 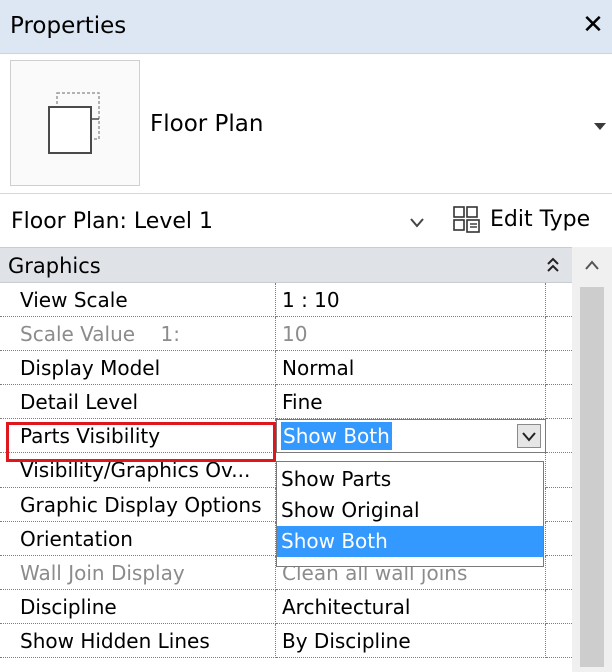 I want to click on property-row-detail-level: Detail Level Fine, so click(x=286, y=402).